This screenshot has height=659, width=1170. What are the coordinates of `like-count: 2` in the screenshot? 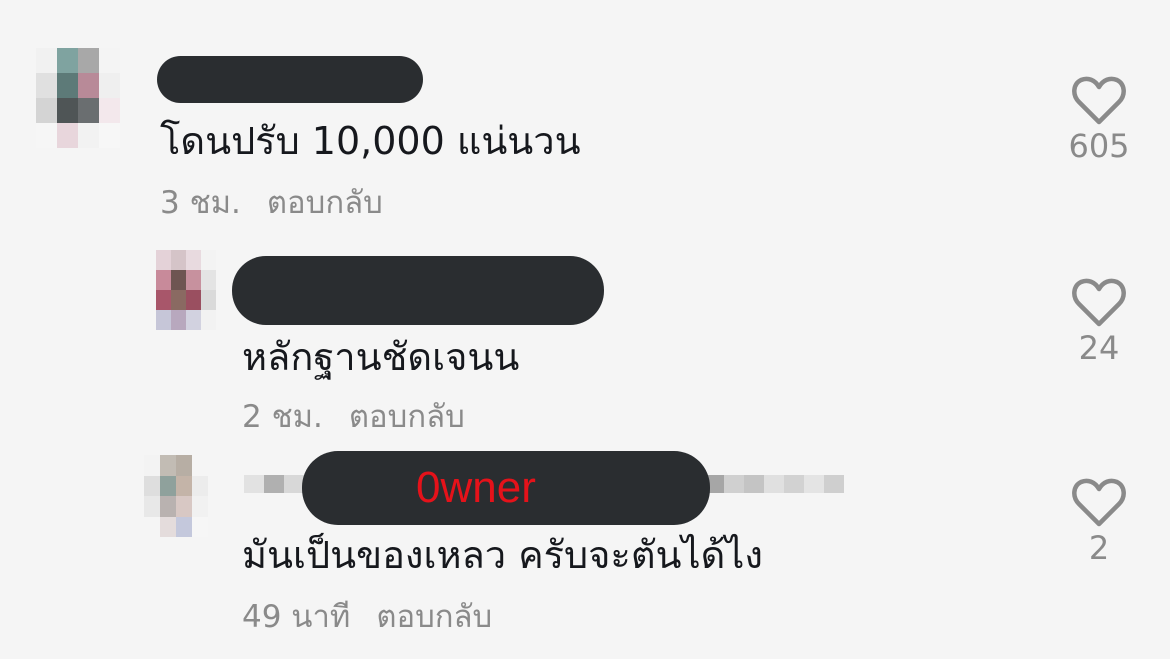 It's located at (1099, 548).